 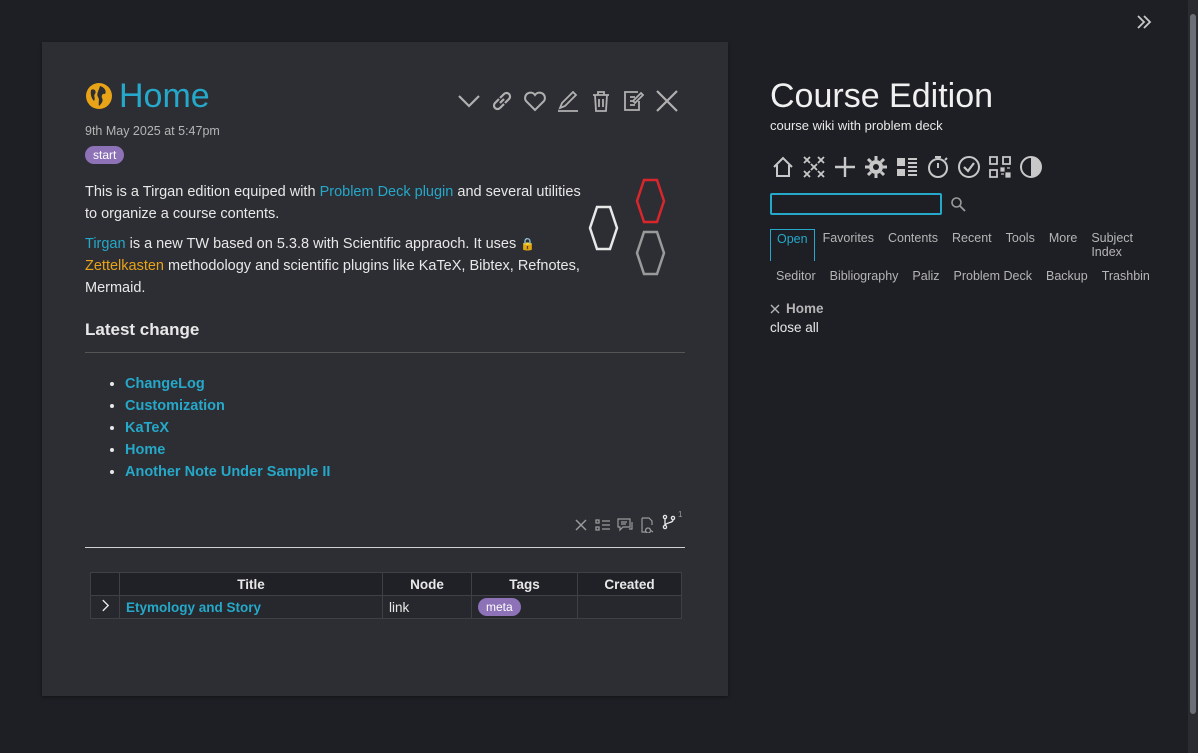 What do you see at coordinates (796, 276) in the screenshot?
I see `tab-seditor: Seditor` at bounding box center [796, 276].